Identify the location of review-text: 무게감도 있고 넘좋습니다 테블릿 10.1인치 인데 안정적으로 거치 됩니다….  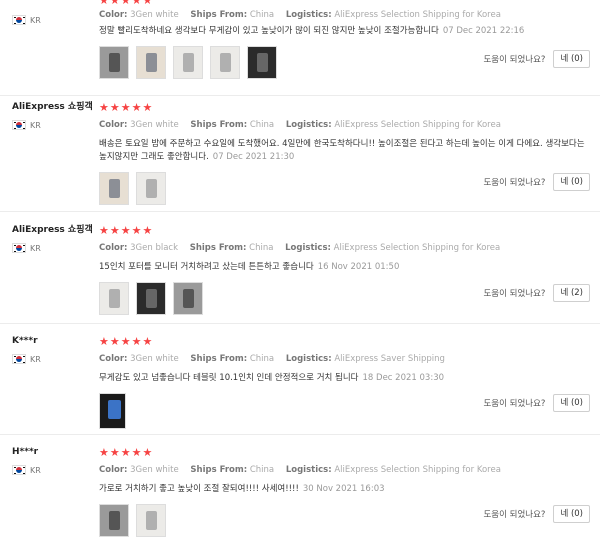
(272, 378).